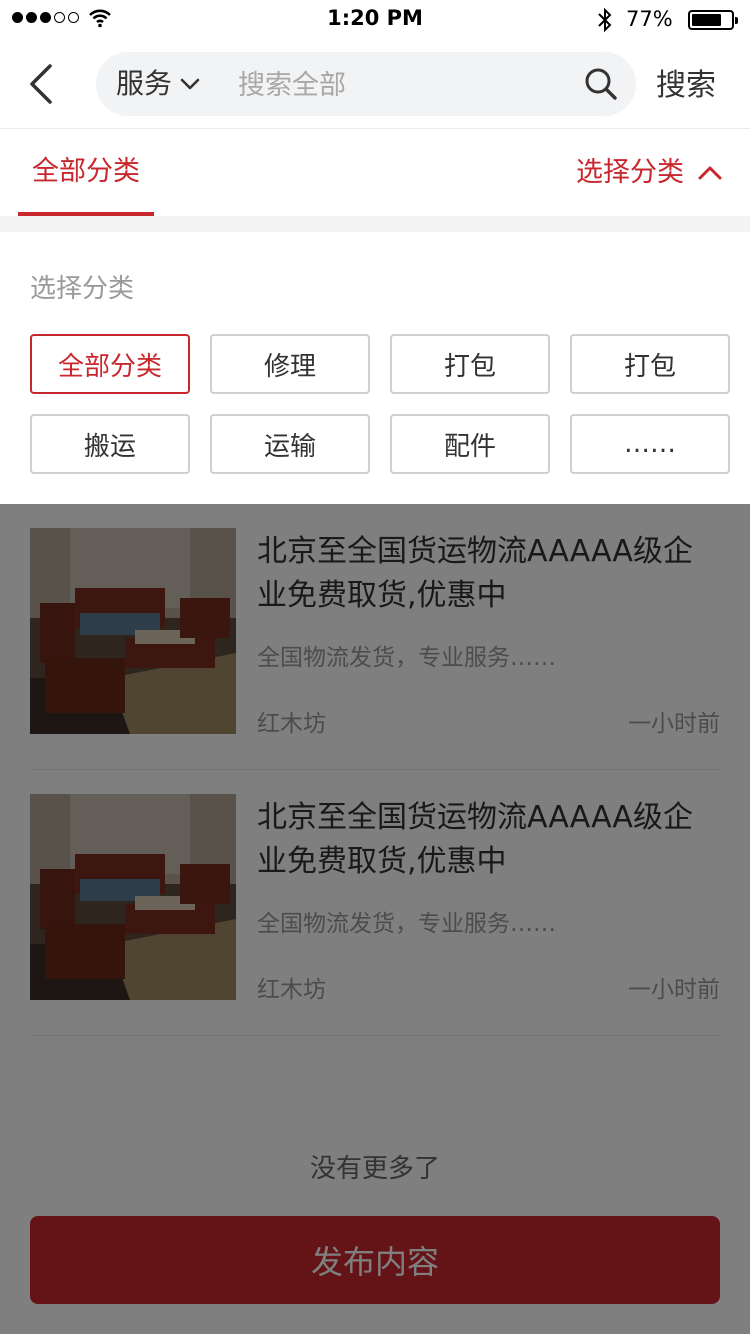 The height and width of the screenshot is (1334, 750). I want to click on section-divider, so click(375, 224).